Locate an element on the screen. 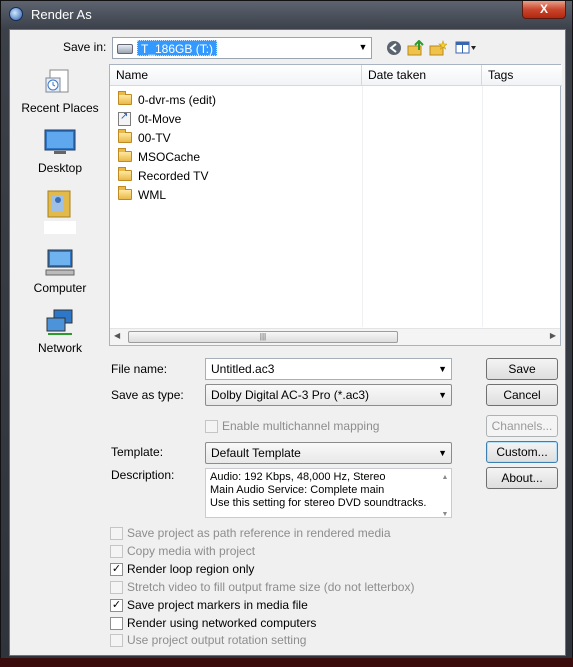 The height and width of the screenshot is (667, 573). render-loop-region-checkbox: ✓ Render loop region only is located at coordinates (182, 569).